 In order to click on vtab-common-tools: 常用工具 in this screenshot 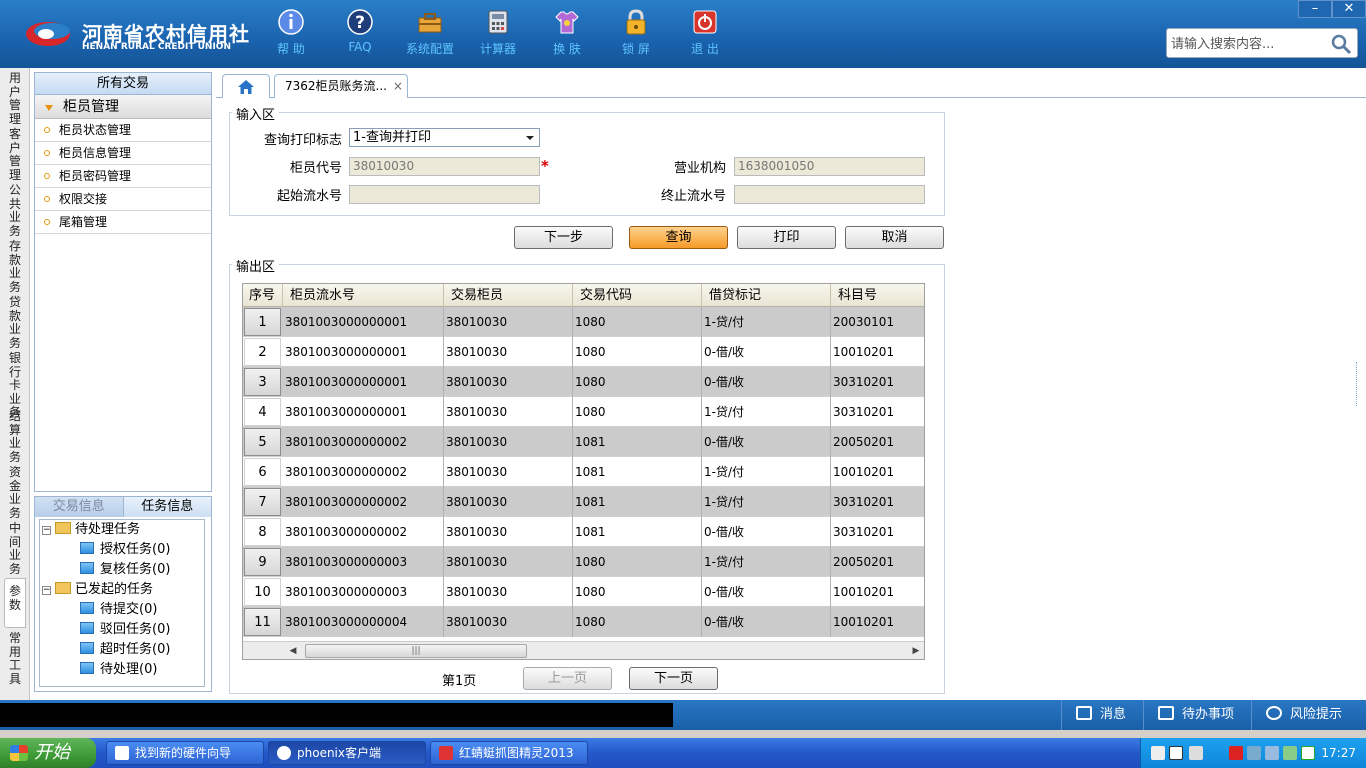, I will do `click(15, 658)`.